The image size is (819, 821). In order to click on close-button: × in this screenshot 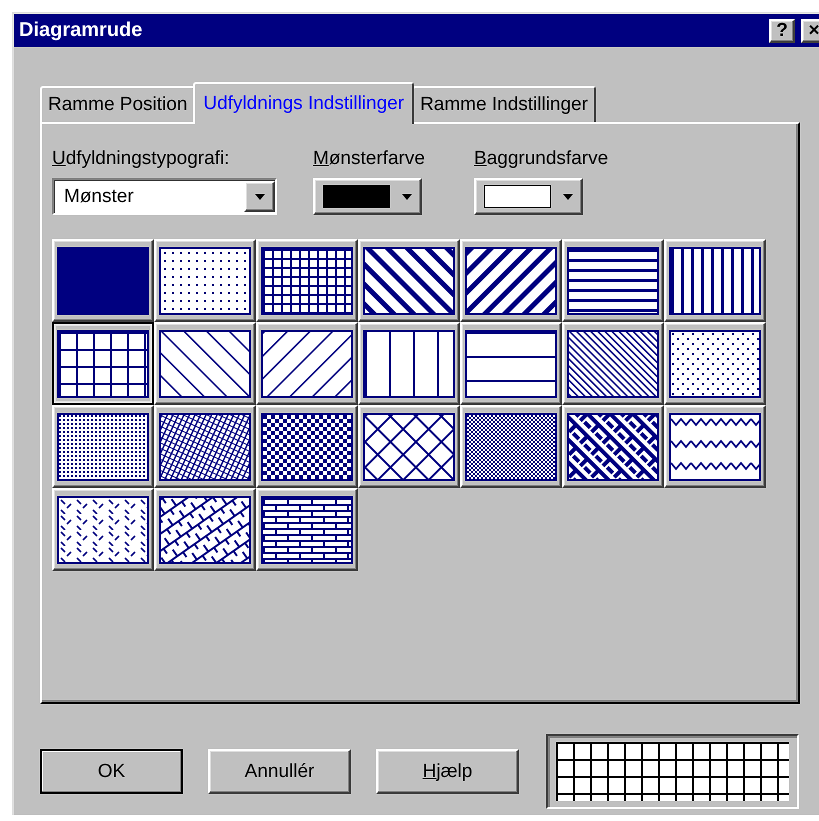, I will do `click(810, 30)`.